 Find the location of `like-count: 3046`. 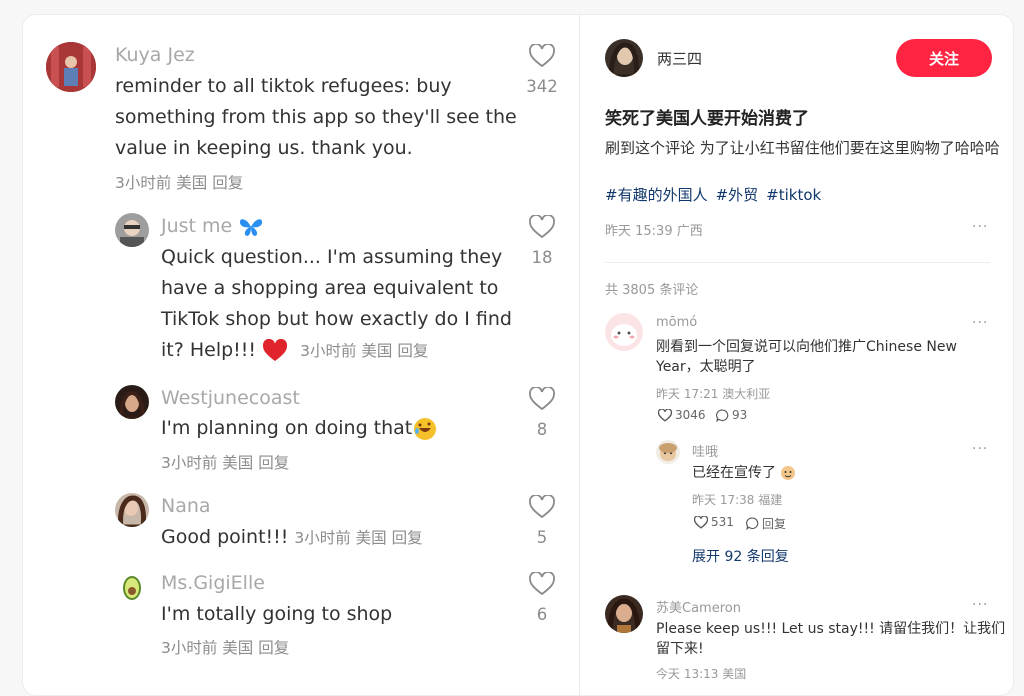

like-count: 3046 is located at coordinates (690, 415).